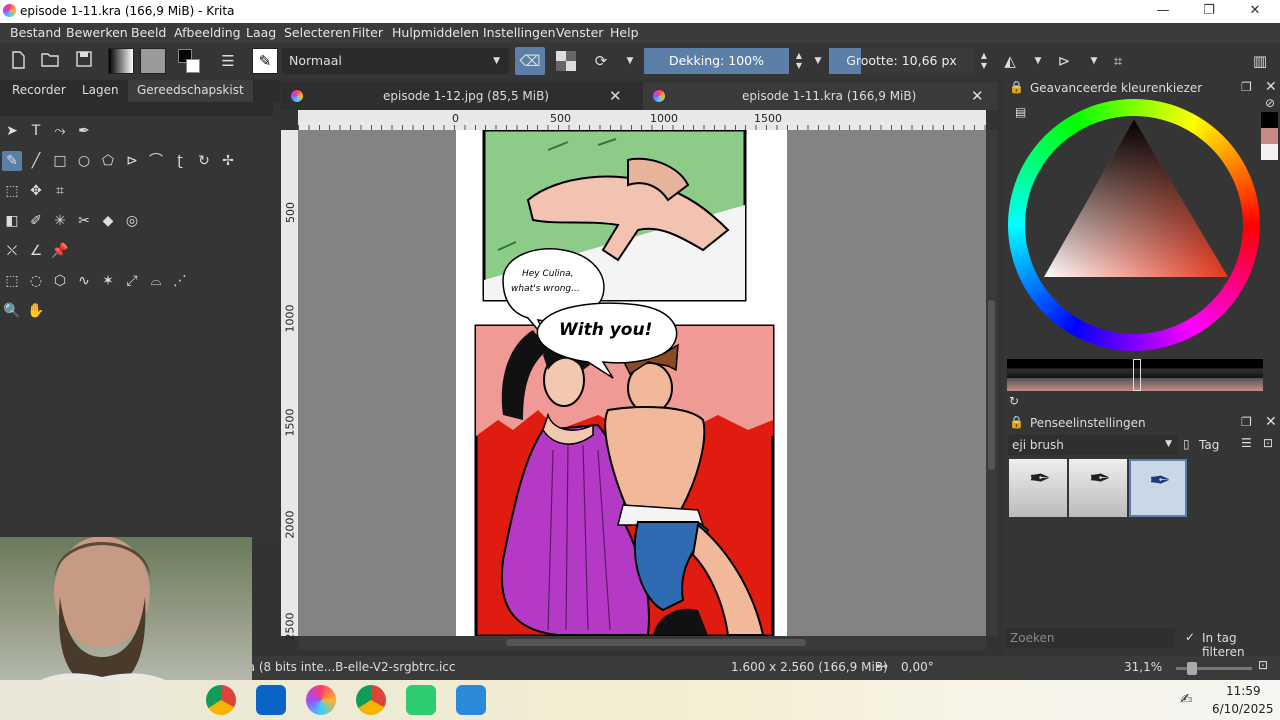 Image resolution: width=1280 pixels, height=720 pixels. I want to click on app-taskbar-icon, so click(421, 700).